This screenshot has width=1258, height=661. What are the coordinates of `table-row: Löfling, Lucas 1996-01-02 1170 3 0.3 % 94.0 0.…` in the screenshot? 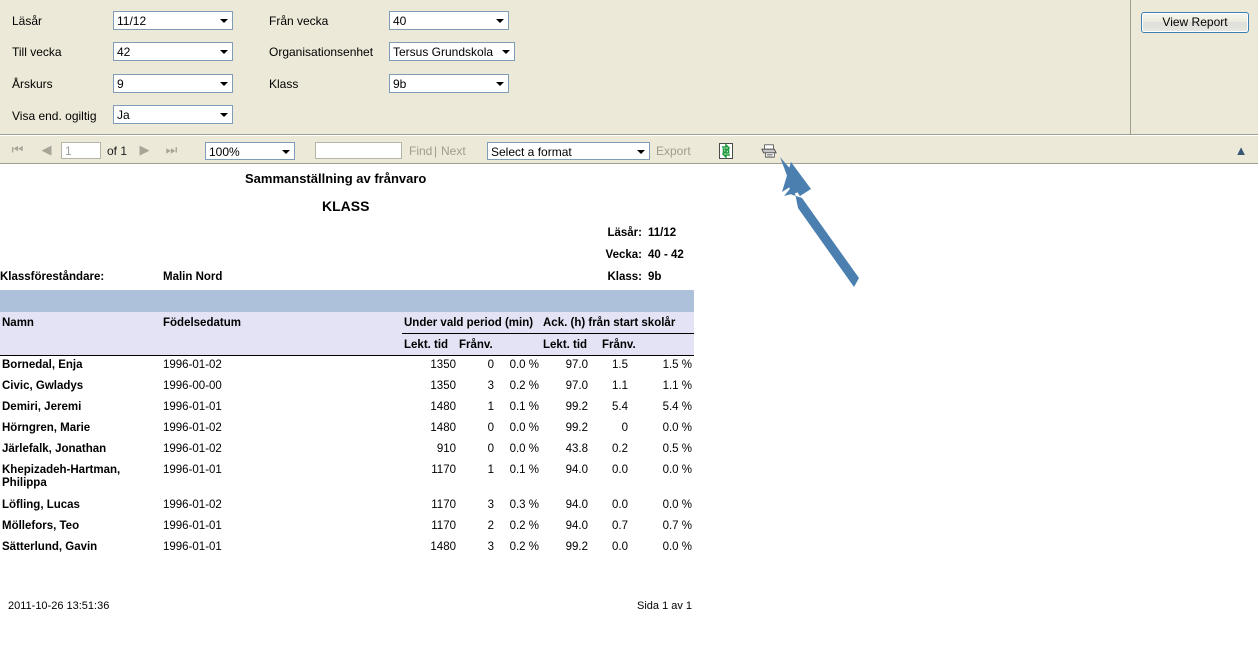 It's located at (347, 505).